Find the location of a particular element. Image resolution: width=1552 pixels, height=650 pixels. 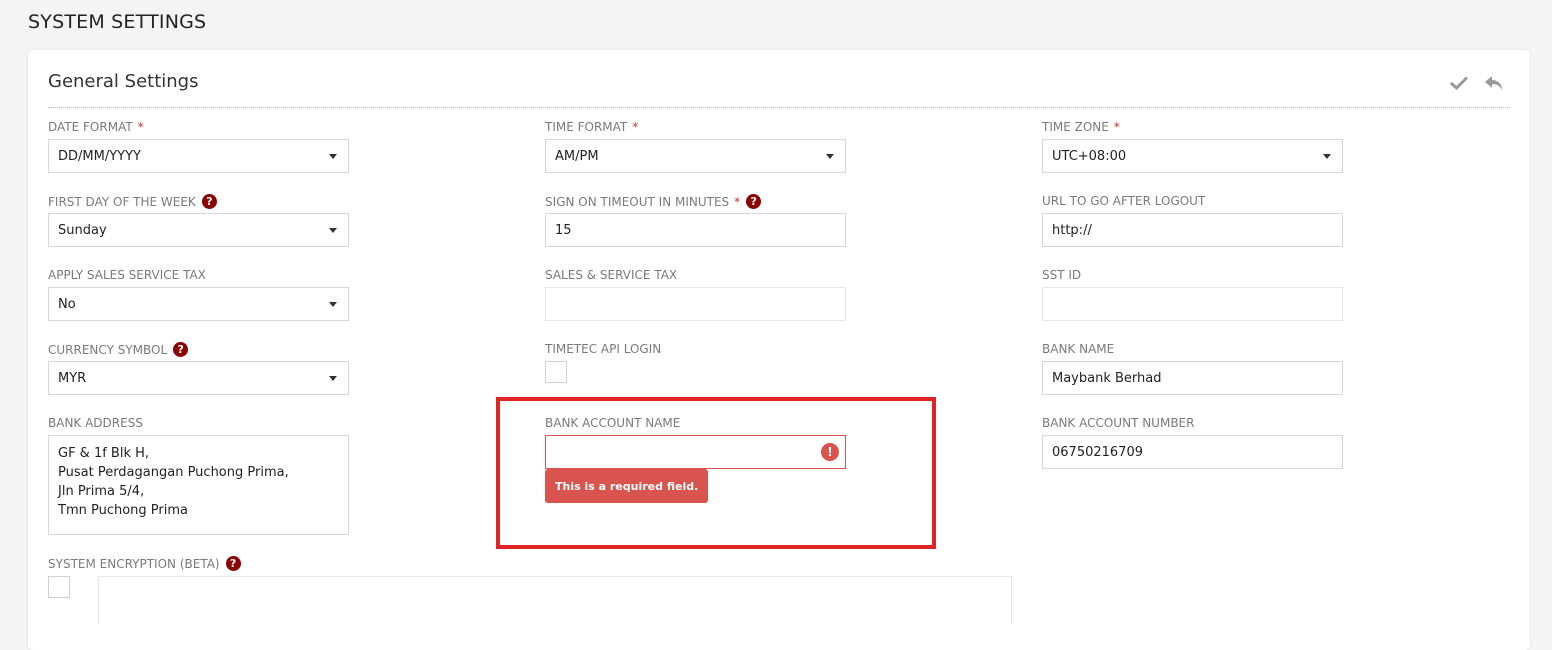

bank-account-number-label: BANK ACCOUNT NUMBER is located at coordinates (1118, 423).